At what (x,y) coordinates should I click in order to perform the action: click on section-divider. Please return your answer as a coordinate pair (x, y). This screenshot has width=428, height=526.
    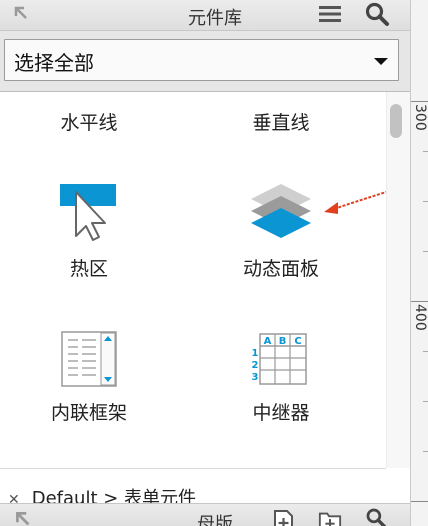
    Looking at the image, I should click on (193, 468).